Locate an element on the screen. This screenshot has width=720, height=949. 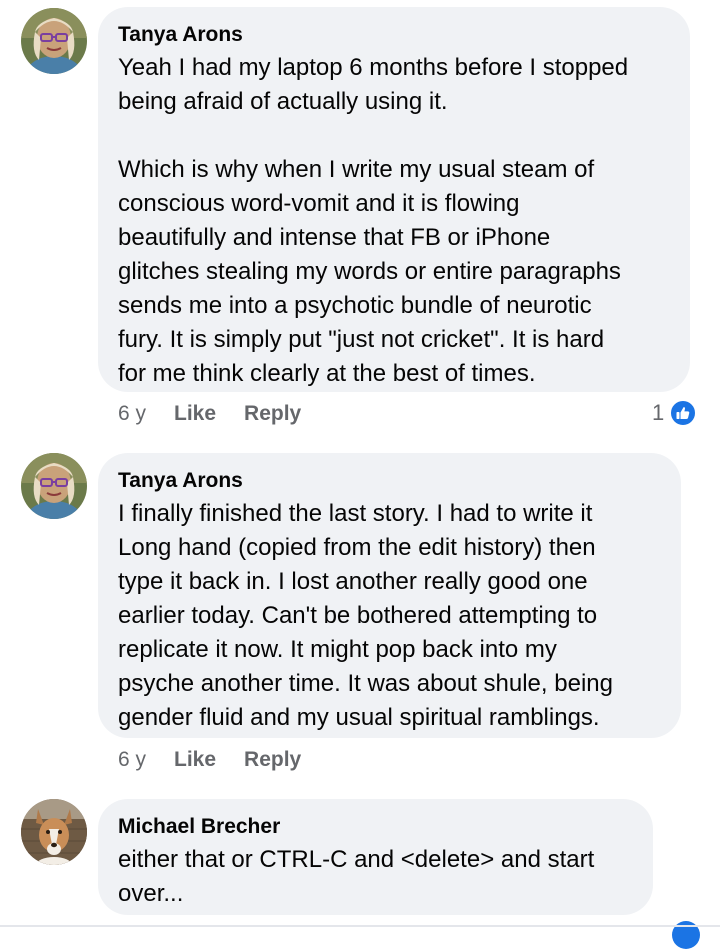
reaction-summary: 1 is located at coordinates (675, 413).